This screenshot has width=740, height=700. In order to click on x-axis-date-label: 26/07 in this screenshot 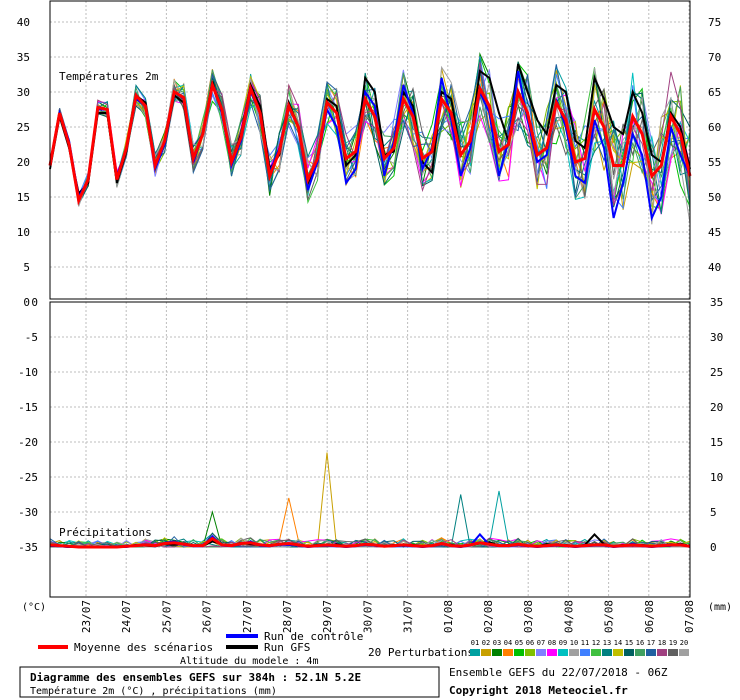, I will do `click(207, 616)`.